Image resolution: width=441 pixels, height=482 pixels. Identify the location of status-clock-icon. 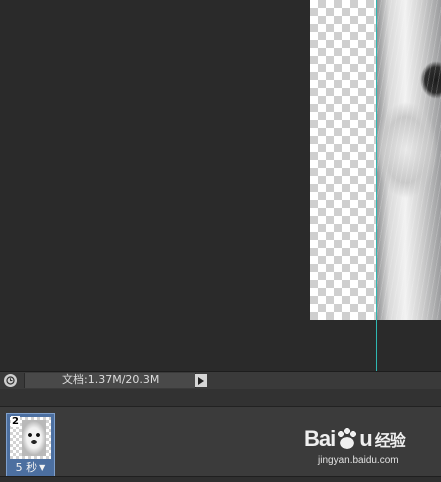
(10, 380).